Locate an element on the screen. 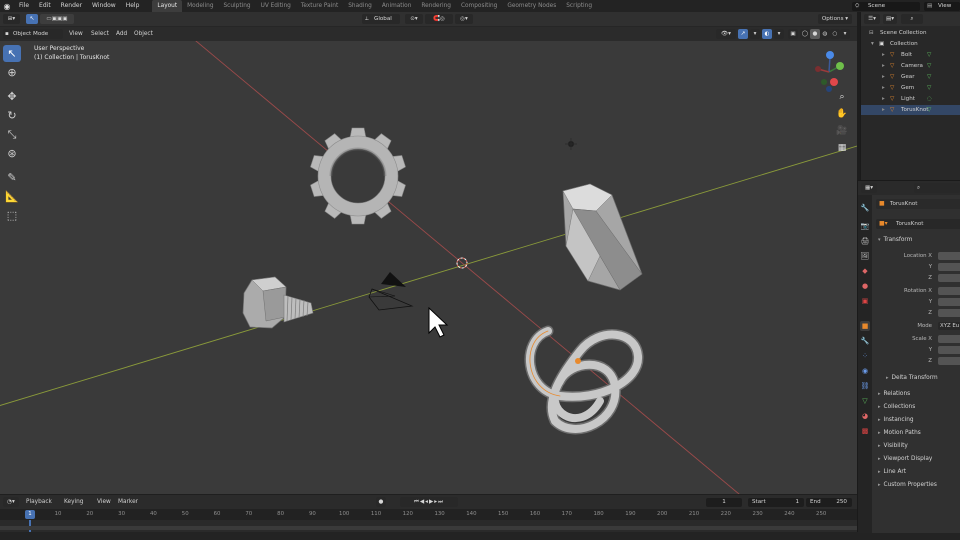 This screenshot has width=960, height=540. editor-type-icon: ⊞▾ is located at coordinates (11, 19).